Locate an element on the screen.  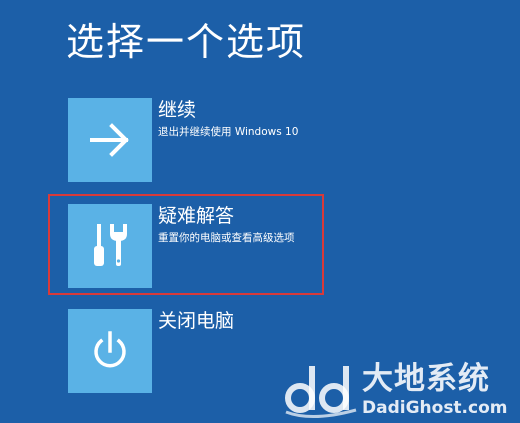
continue-tile is located at coordinates (110, 140).